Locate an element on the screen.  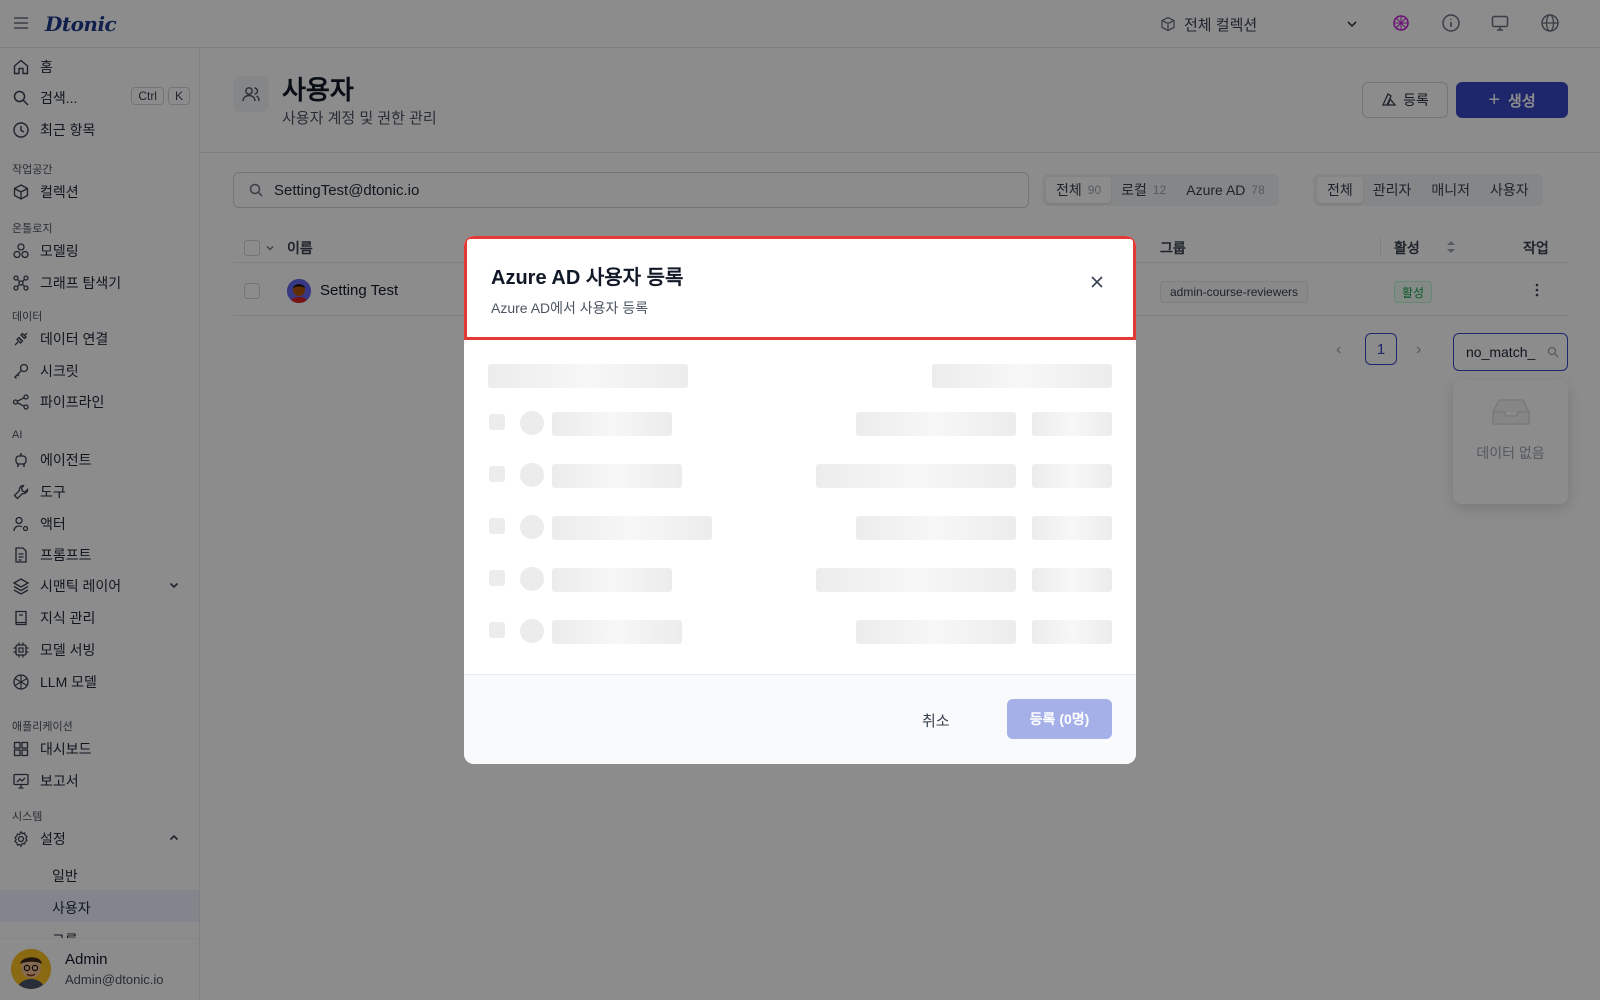
register-submit-button: 등록 (0명) is located at coordinates (1059, 719).